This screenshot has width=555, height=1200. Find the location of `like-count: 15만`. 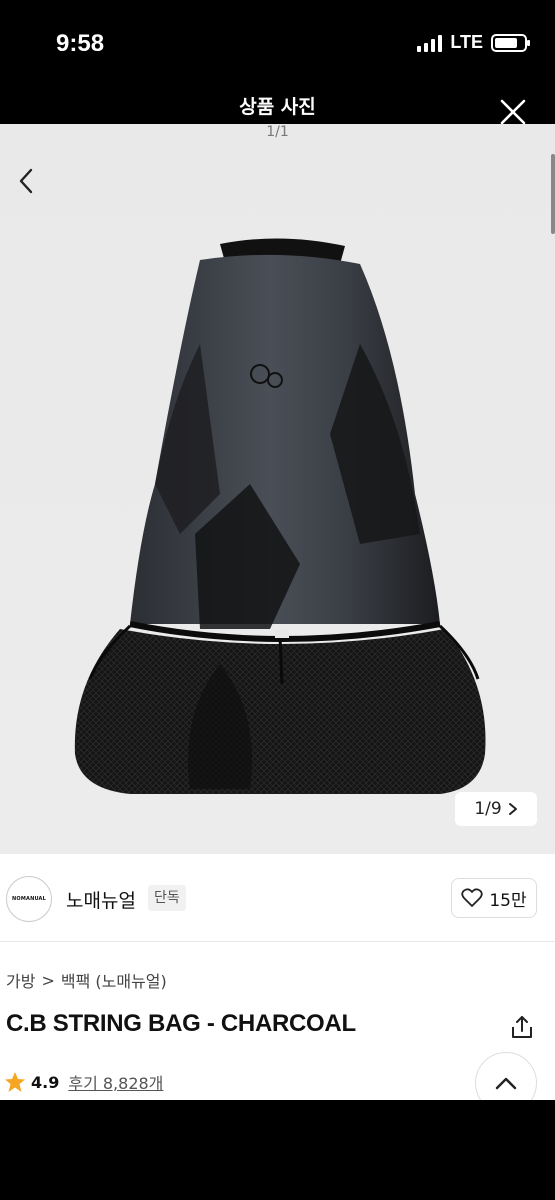

like-count: 15만 is located at coordinates (508, 900).